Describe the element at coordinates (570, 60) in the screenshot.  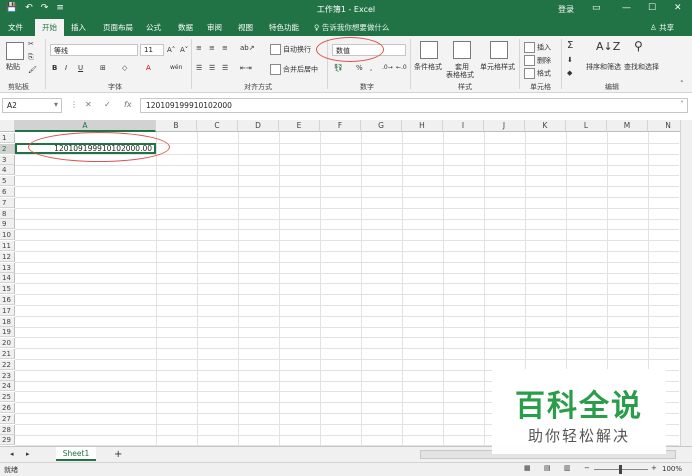
I see `fill-icon: ⬇` at that location.